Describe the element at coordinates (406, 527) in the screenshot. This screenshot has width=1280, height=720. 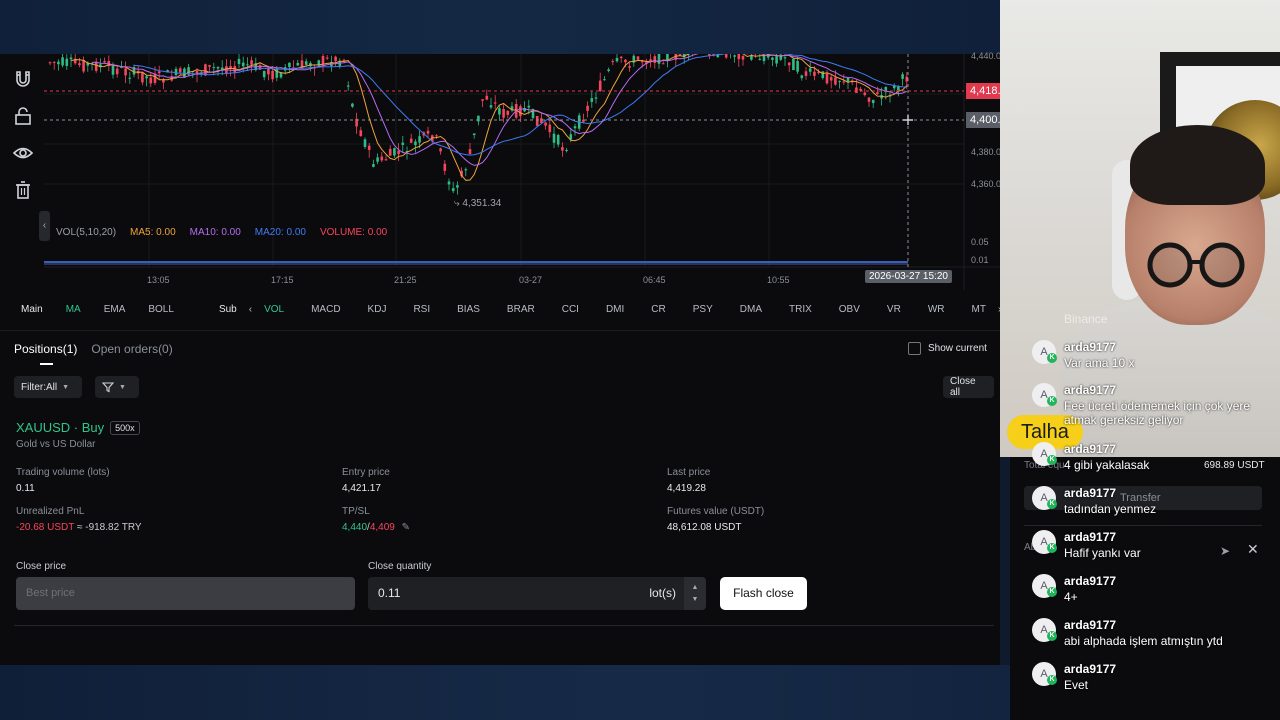
I see `edit-pencil-icon: ✎` at that location.